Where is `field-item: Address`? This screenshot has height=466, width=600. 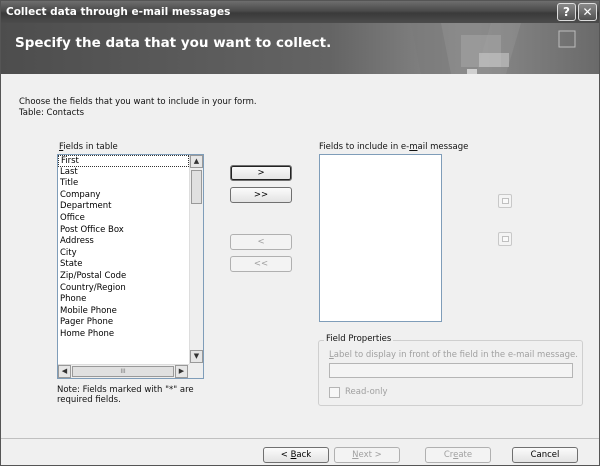 field-item: Address is located at coordinates (123, 242).